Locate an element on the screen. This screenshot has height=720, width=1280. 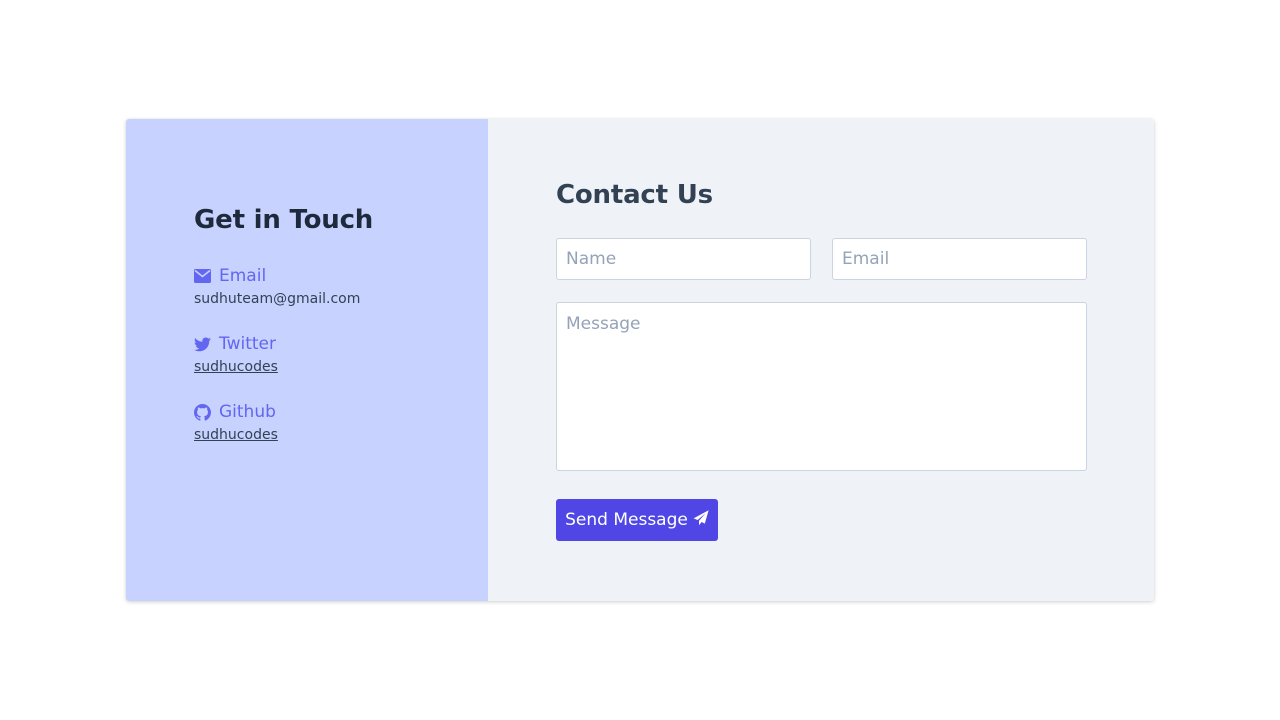
message-textarea is located at coordinates (821, 386).